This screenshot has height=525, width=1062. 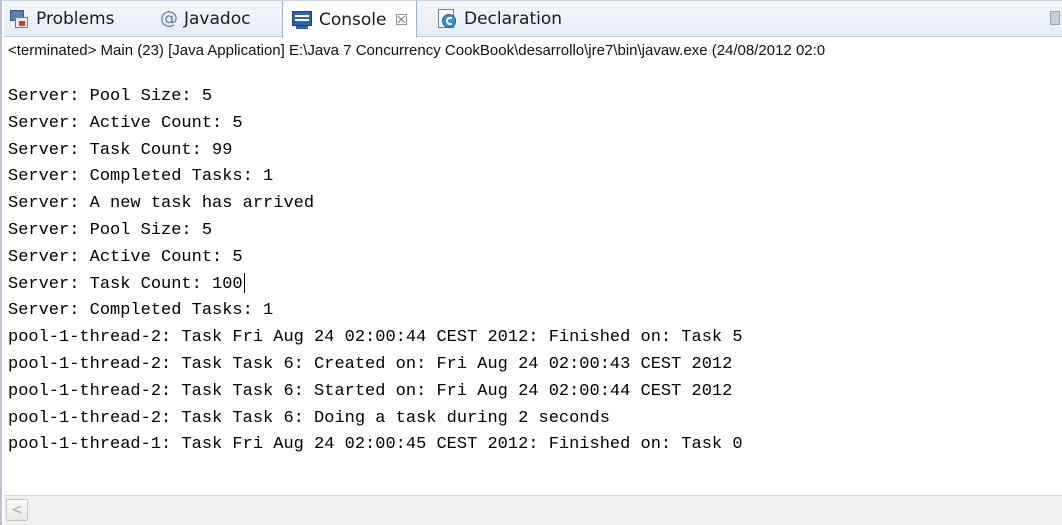 What do you see at coordinates (75, 19) in the screenshot?
I see `tab-problems-label: Problems` at bounding box center [75, 19].